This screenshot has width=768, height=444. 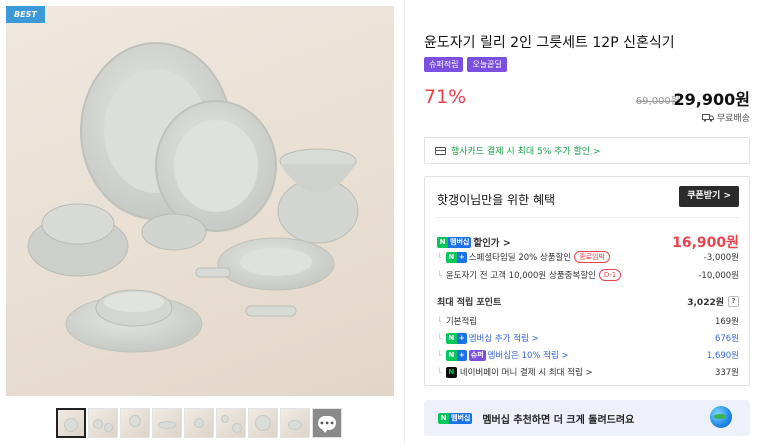 I want to click on points-label: 최대 적립 포인트, so click(x=469, y=303).